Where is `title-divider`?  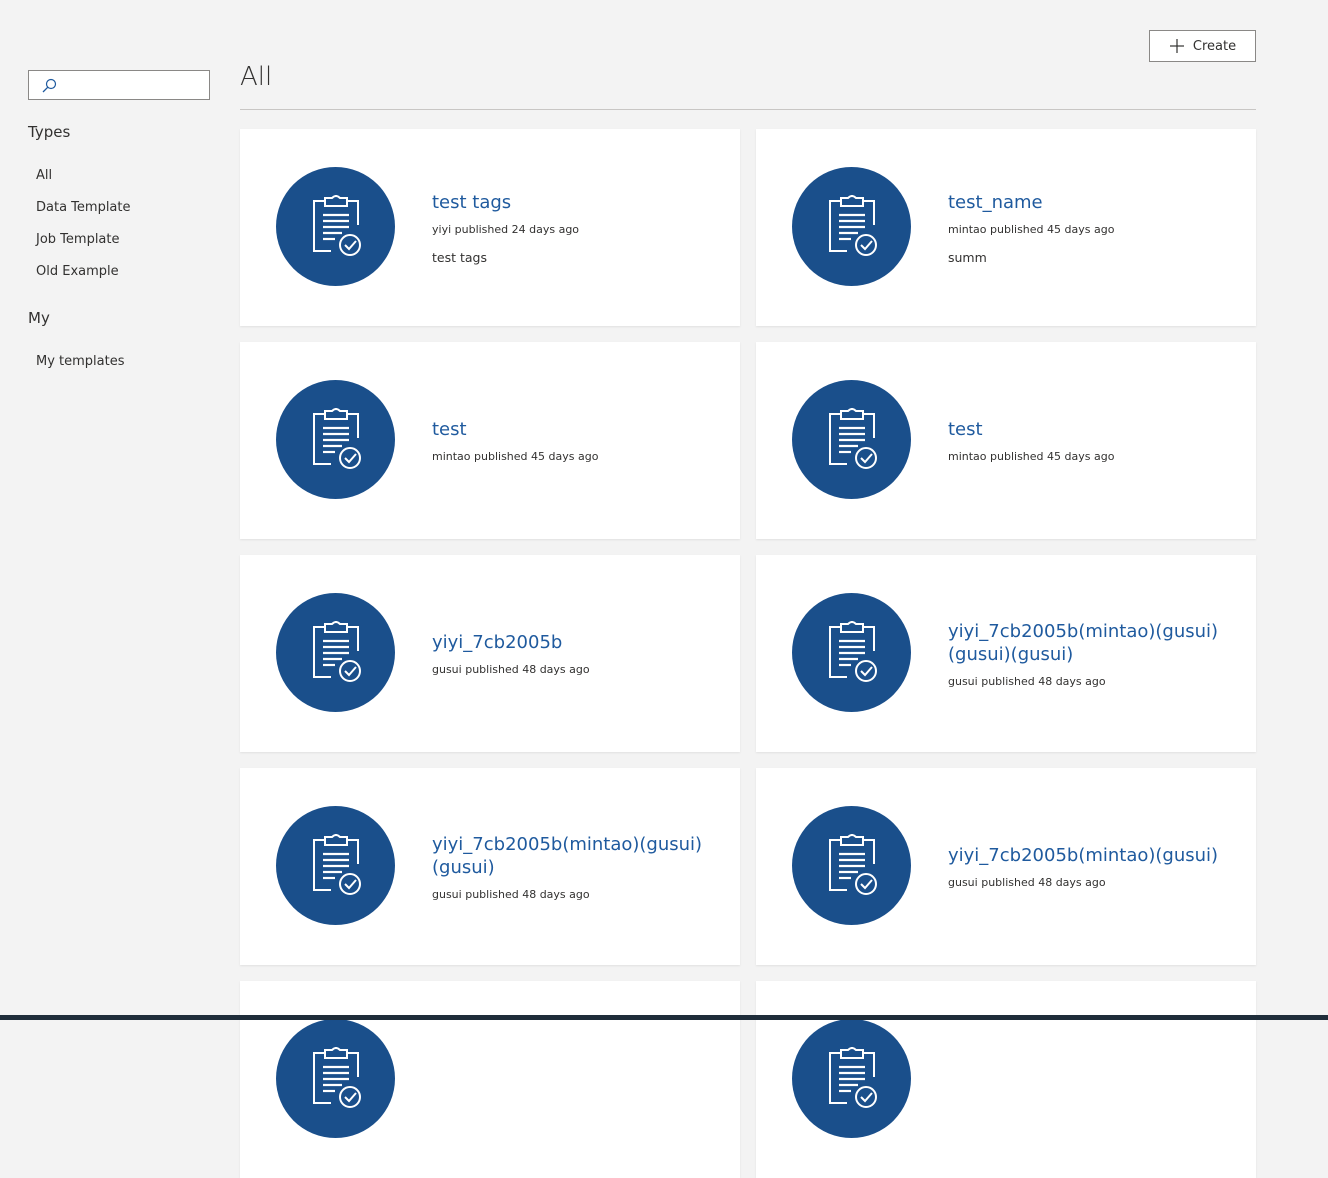
title-divider is located at coordinates (748, 109).